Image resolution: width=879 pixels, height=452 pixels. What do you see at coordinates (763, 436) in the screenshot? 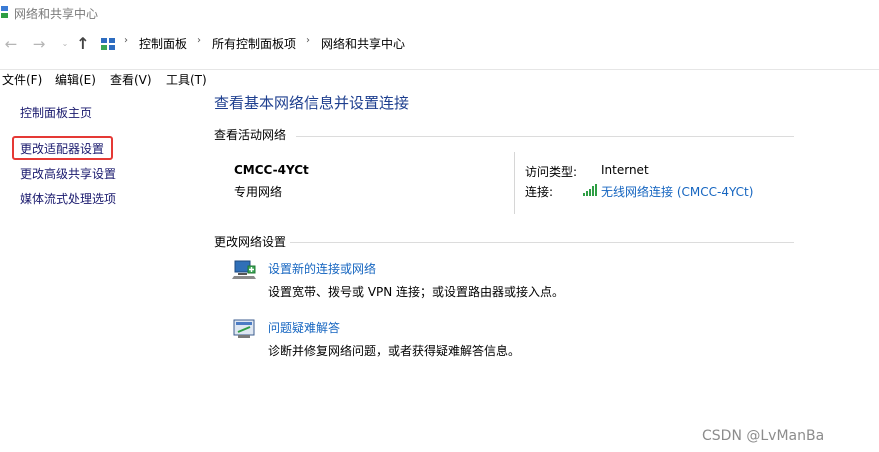
I see `watermark: CSDN @LvManBa` at bounding box center [763, 436].